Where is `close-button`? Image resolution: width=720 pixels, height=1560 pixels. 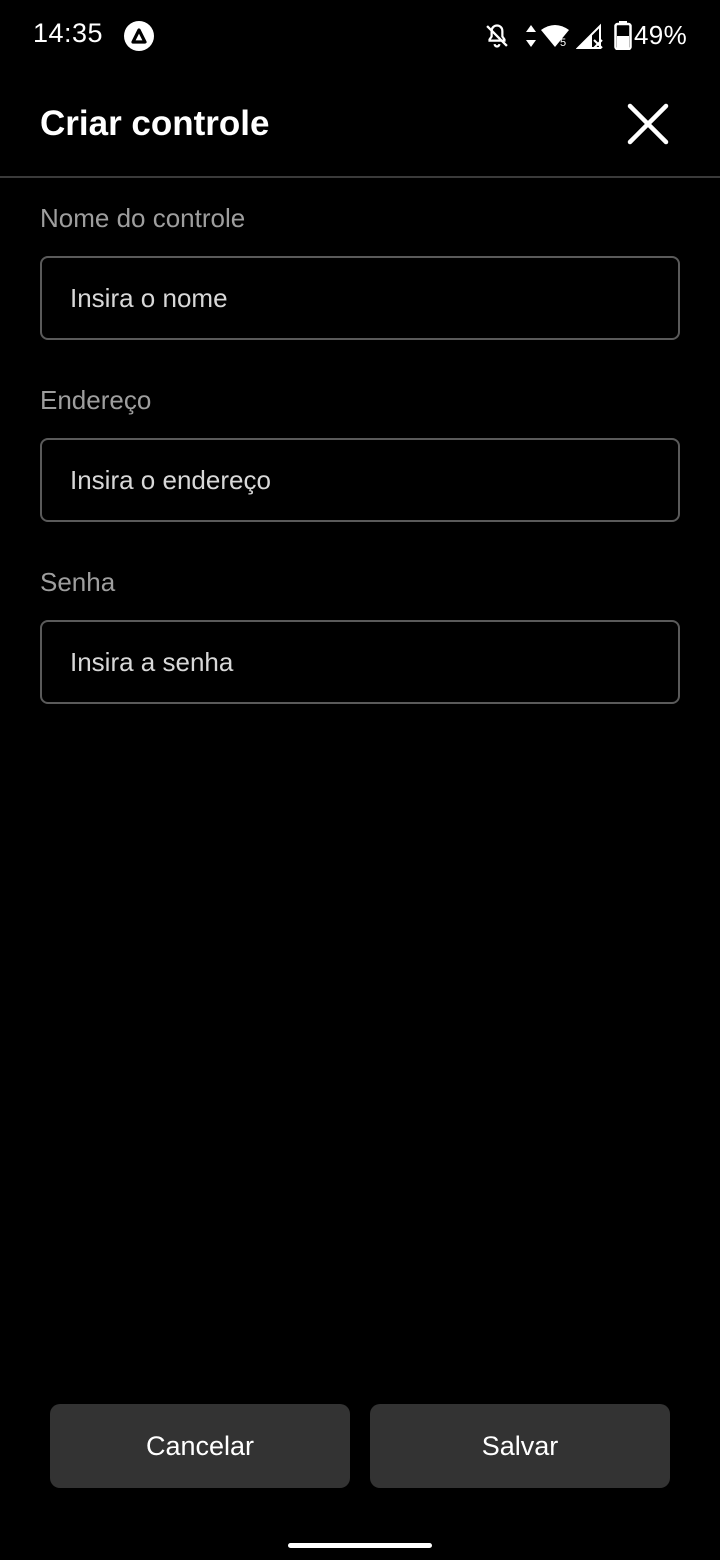
close-button is located at coordinates (648, 124).